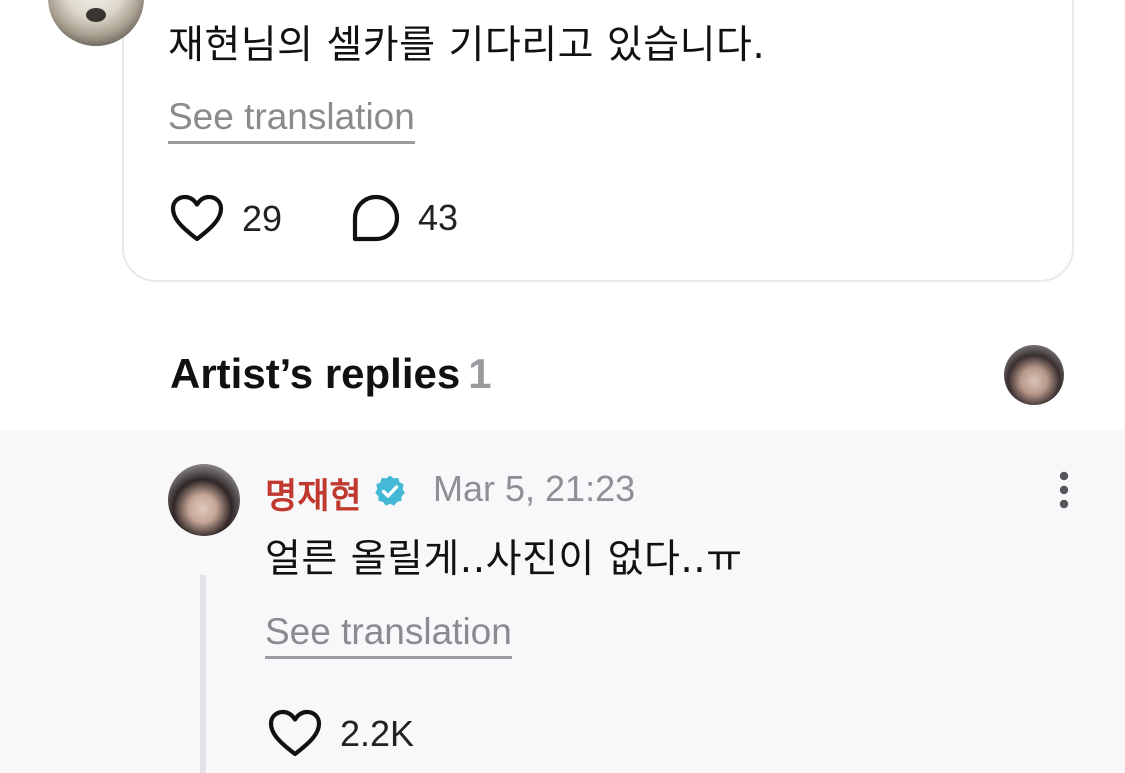 The height and width of the screenshot is (773, 1125). Describe the element at coordinates (376, 218) in the screenshot. I see `speech-bubble-icon` at that location.